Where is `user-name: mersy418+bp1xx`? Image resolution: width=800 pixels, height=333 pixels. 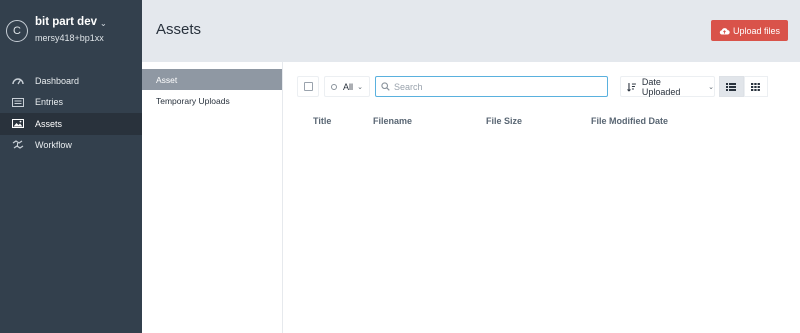 user-name: mersy418+bp1xx is located at coordinates (69, 38).